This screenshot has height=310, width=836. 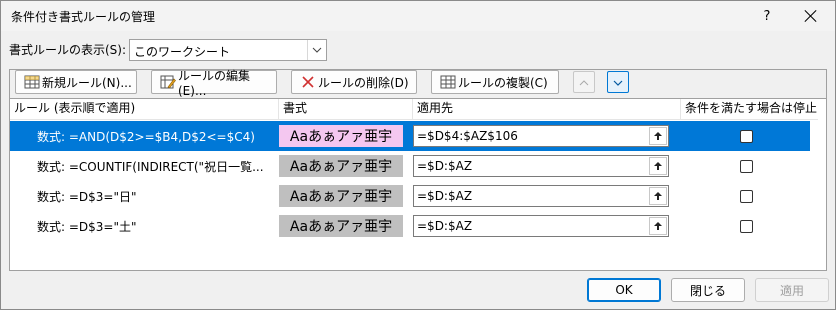 What do you see at coordinates (448, 82) in the screenshot?
I see `duplicate-rule-icon` at bounding box center [448, 82].